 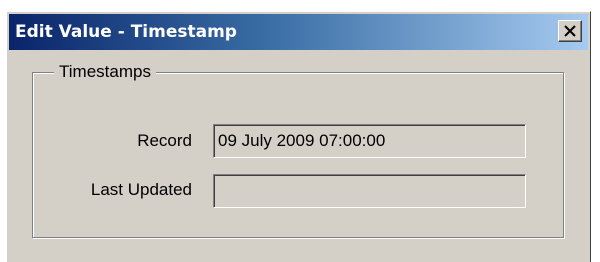 What do you see at coordinates (164, 140) in the screenshot?
I see `record-label: Record` at bounding box center [164, 140].